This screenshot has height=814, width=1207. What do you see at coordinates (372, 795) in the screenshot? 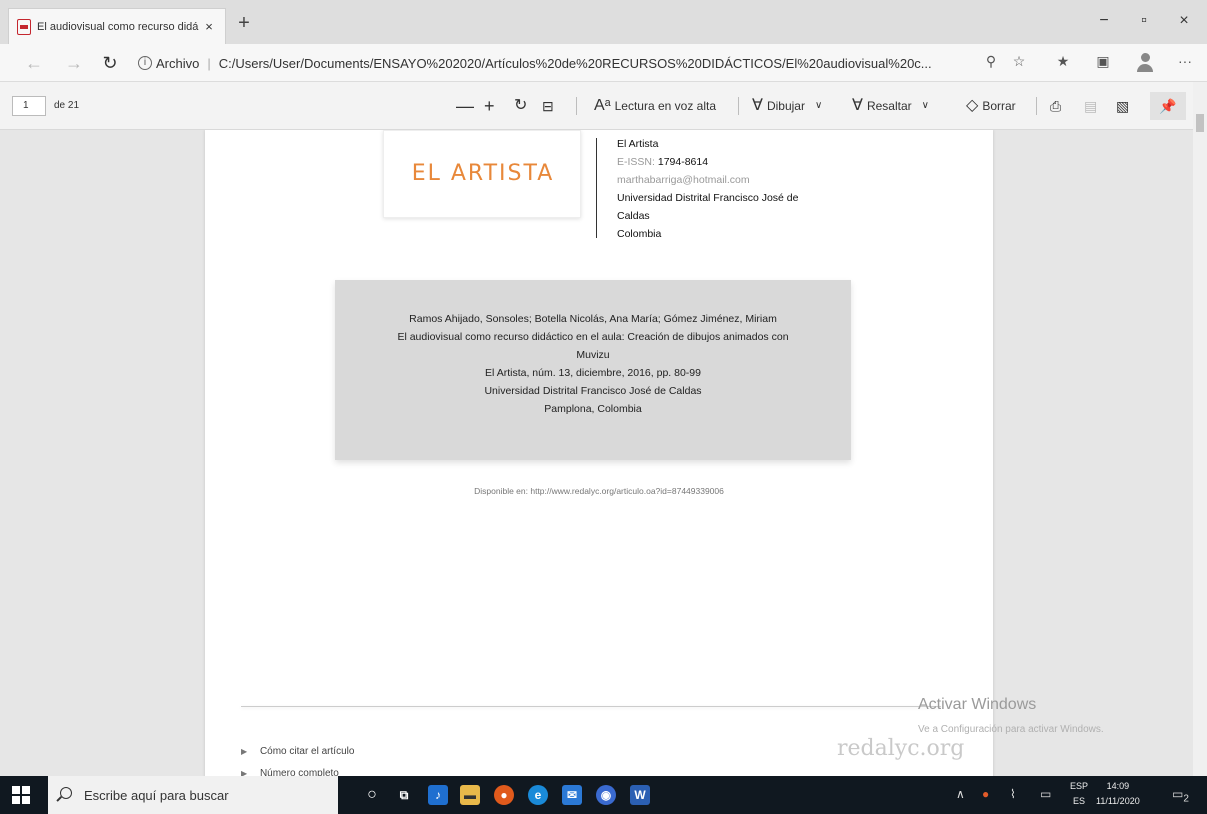
I see `cortana-icon: ○` at bounding box center [372, 795].